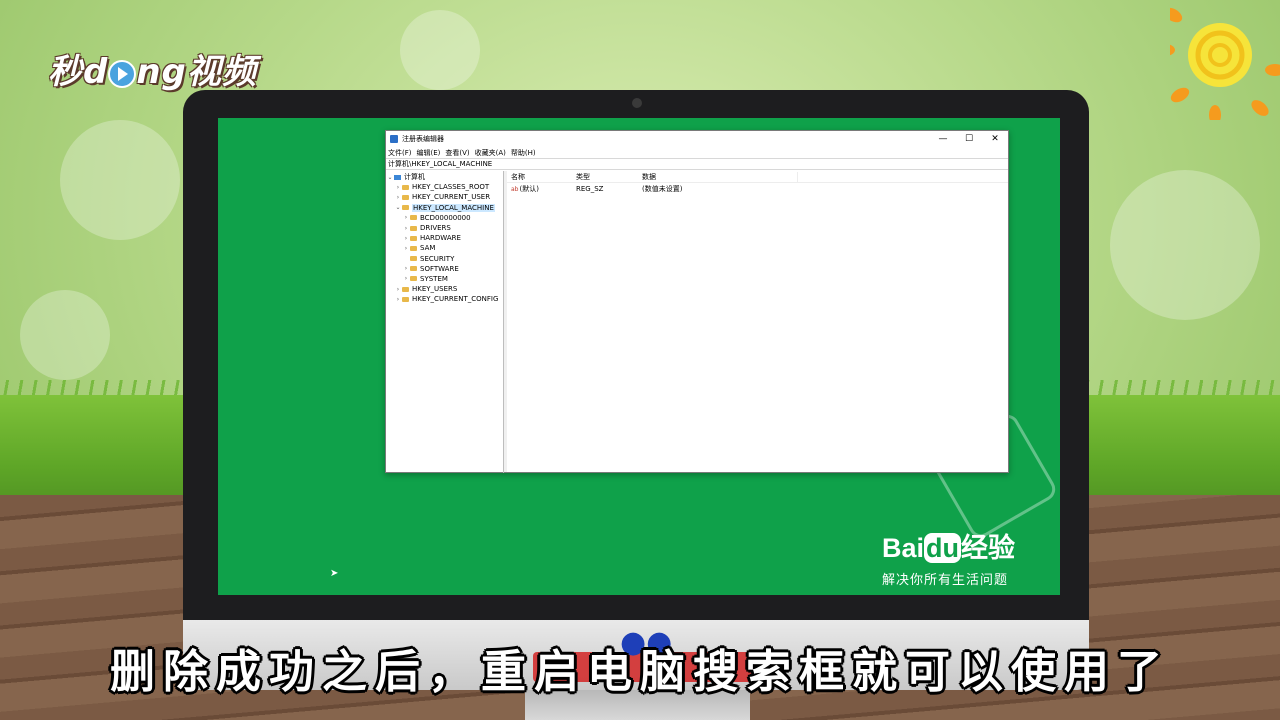 The image size is (1280, 720). Describe the element at coordinates (444, 299) in the screenshot. I see `tree-node-hkcc: › HKEY_CURRENT_CONFIG` at that location.